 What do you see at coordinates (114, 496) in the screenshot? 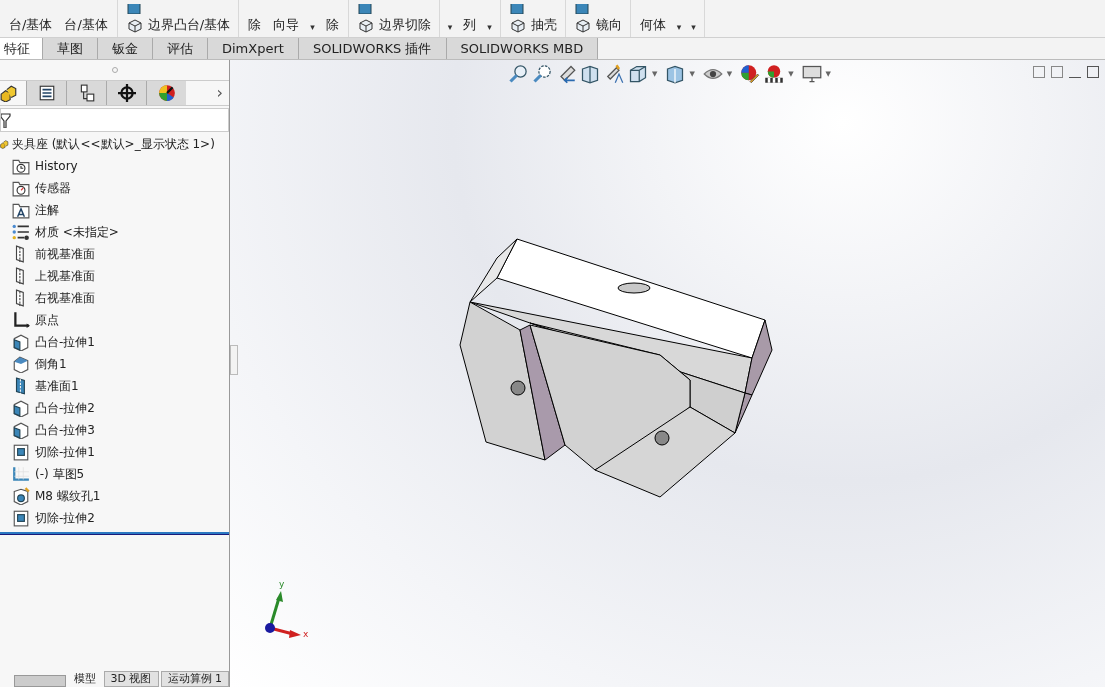
I see `tree-item: M8 螺纹孔1` at bounding box center [114, 496].